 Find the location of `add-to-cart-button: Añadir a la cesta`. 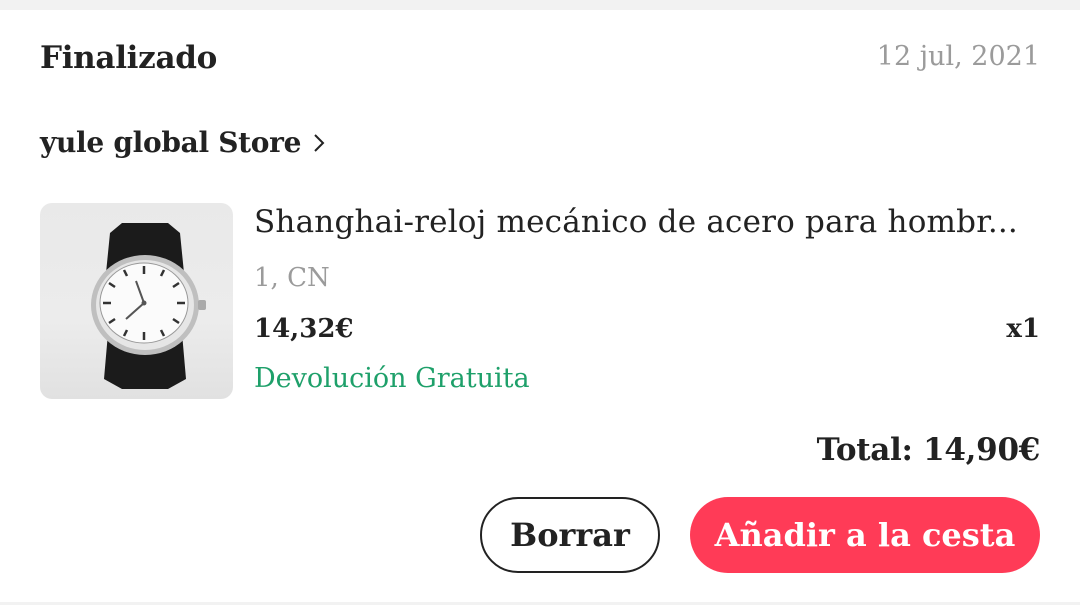

add-to-cart-button: Añadir a la cesta is located at coordinates (865, 535).